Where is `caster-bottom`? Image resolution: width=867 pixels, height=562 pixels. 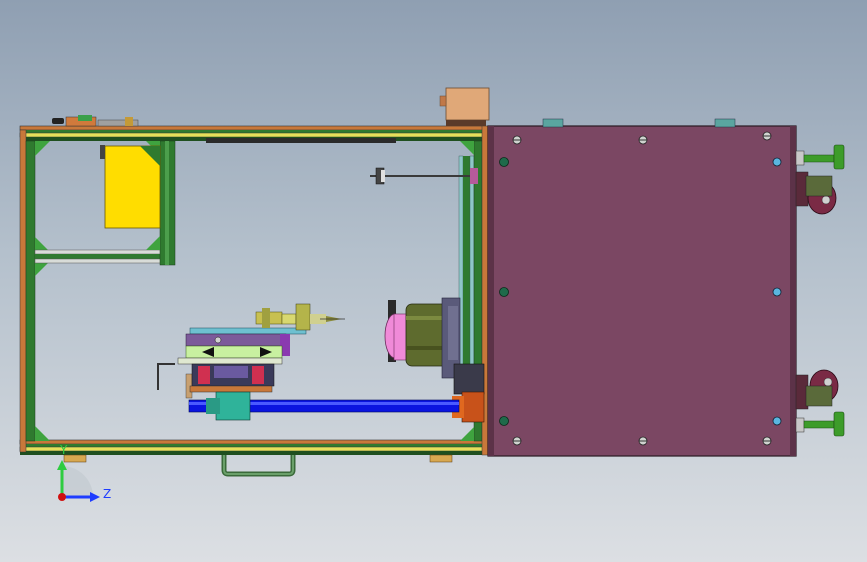
caster-bottom is located at coordinates (820, 403).